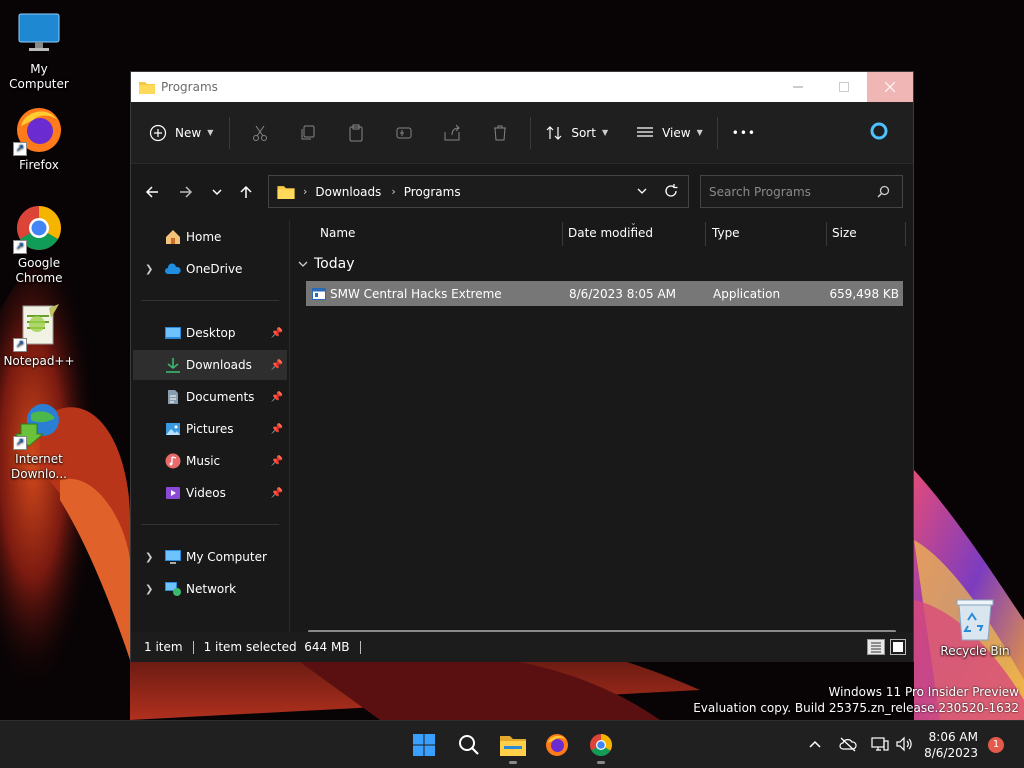 This screenshot has width=1024, height=768. What do you see at coordinates (356, 133) in the screenshot?
I see `paste-button` at bounding box center [356, 133].